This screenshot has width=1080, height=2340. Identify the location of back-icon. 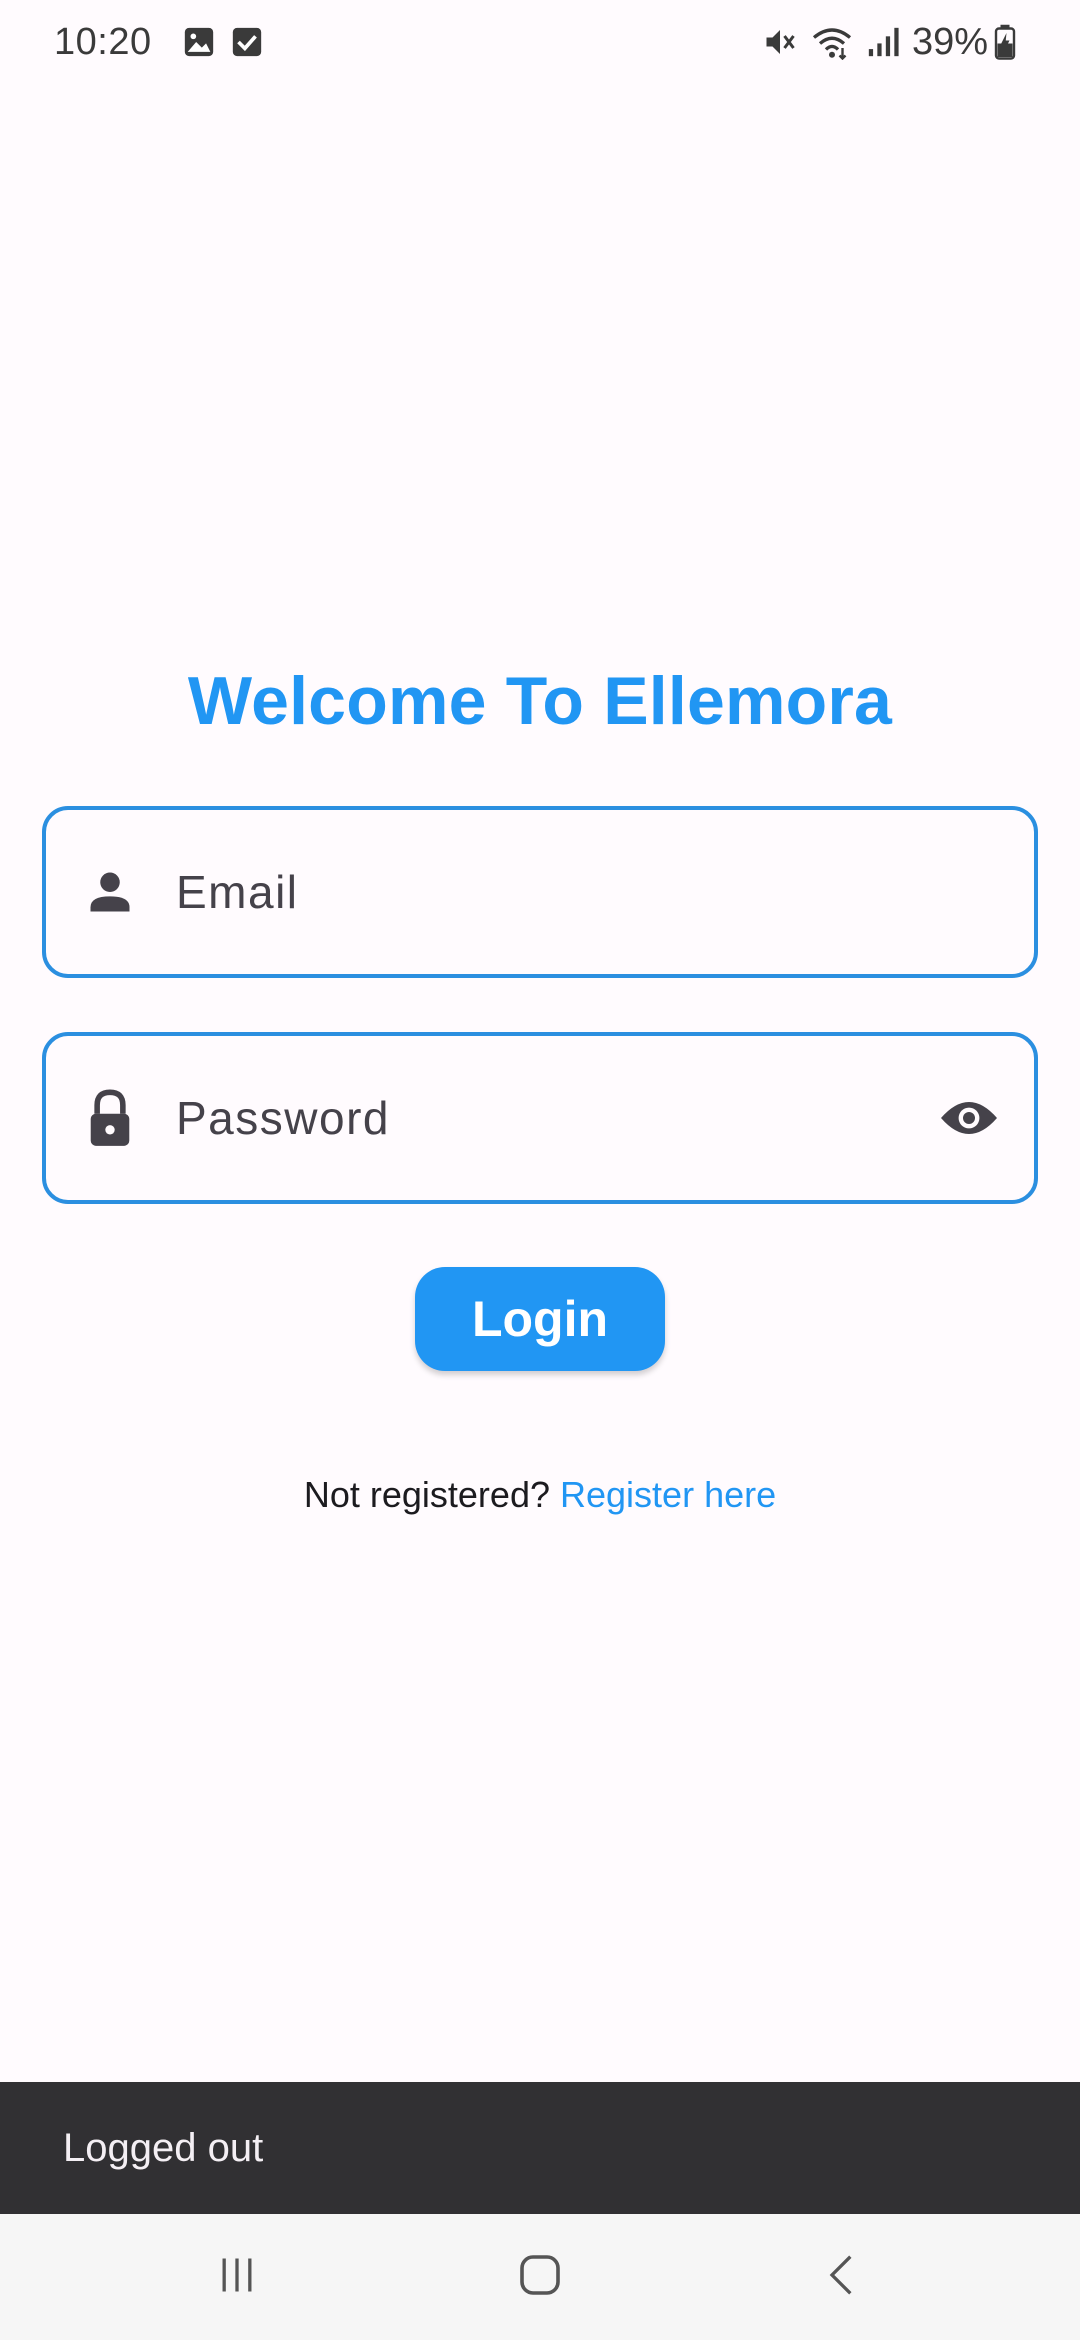
(843, 2277).